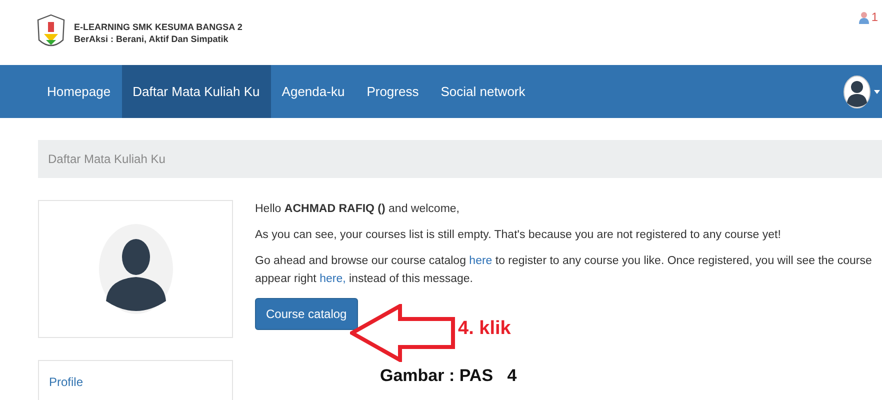  I want to click on nav-tab: Homepage, so click(79, 91).